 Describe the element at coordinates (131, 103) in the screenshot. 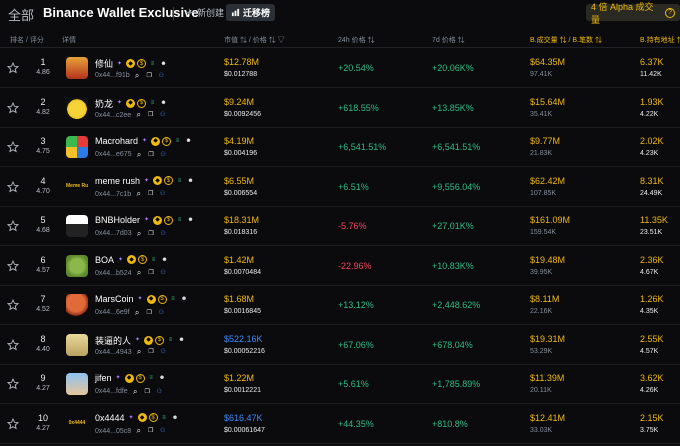

I see `token-name-line: 奶龙 ✦ ◆ $ ≡ ☻` at that location.